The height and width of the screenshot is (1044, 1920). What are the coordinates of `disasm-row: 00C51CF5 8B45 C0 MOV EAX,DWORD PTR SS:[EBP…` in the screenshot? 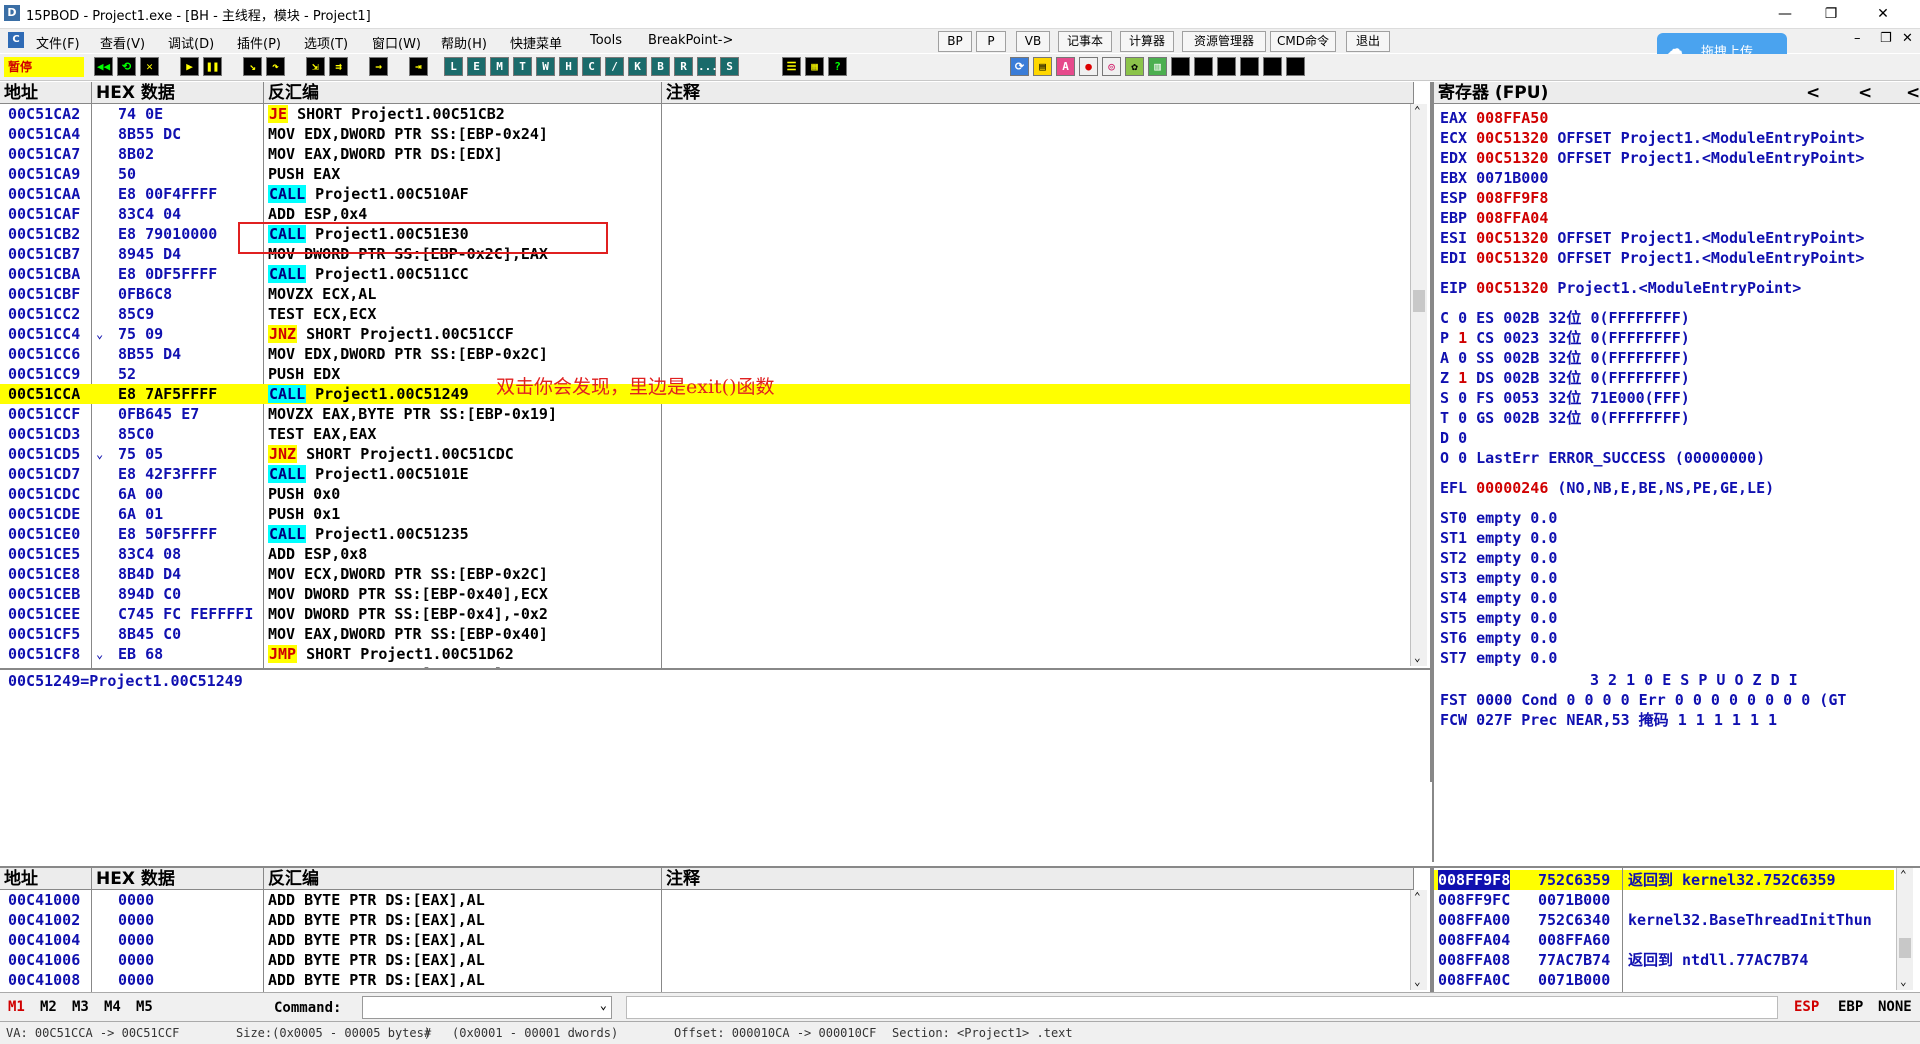 It's located at (705, 634).